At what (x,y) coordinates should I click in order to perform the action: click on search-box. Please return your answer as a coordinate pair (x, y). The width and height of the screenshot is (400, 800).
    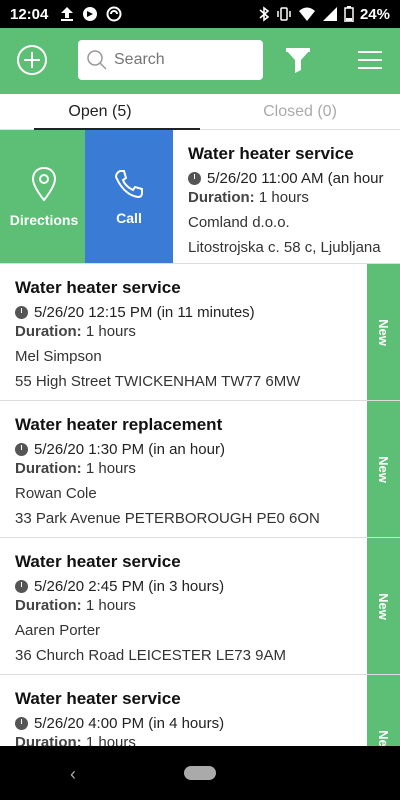
    Looking at the image, I should click on (170, 60).